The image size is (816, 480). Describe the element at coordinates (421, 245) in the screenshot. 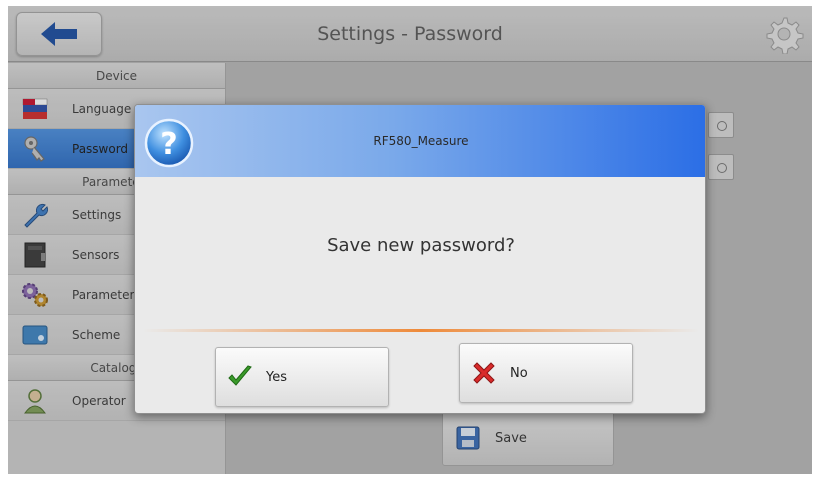

I see `dialog-message: Save new password?` at that location.